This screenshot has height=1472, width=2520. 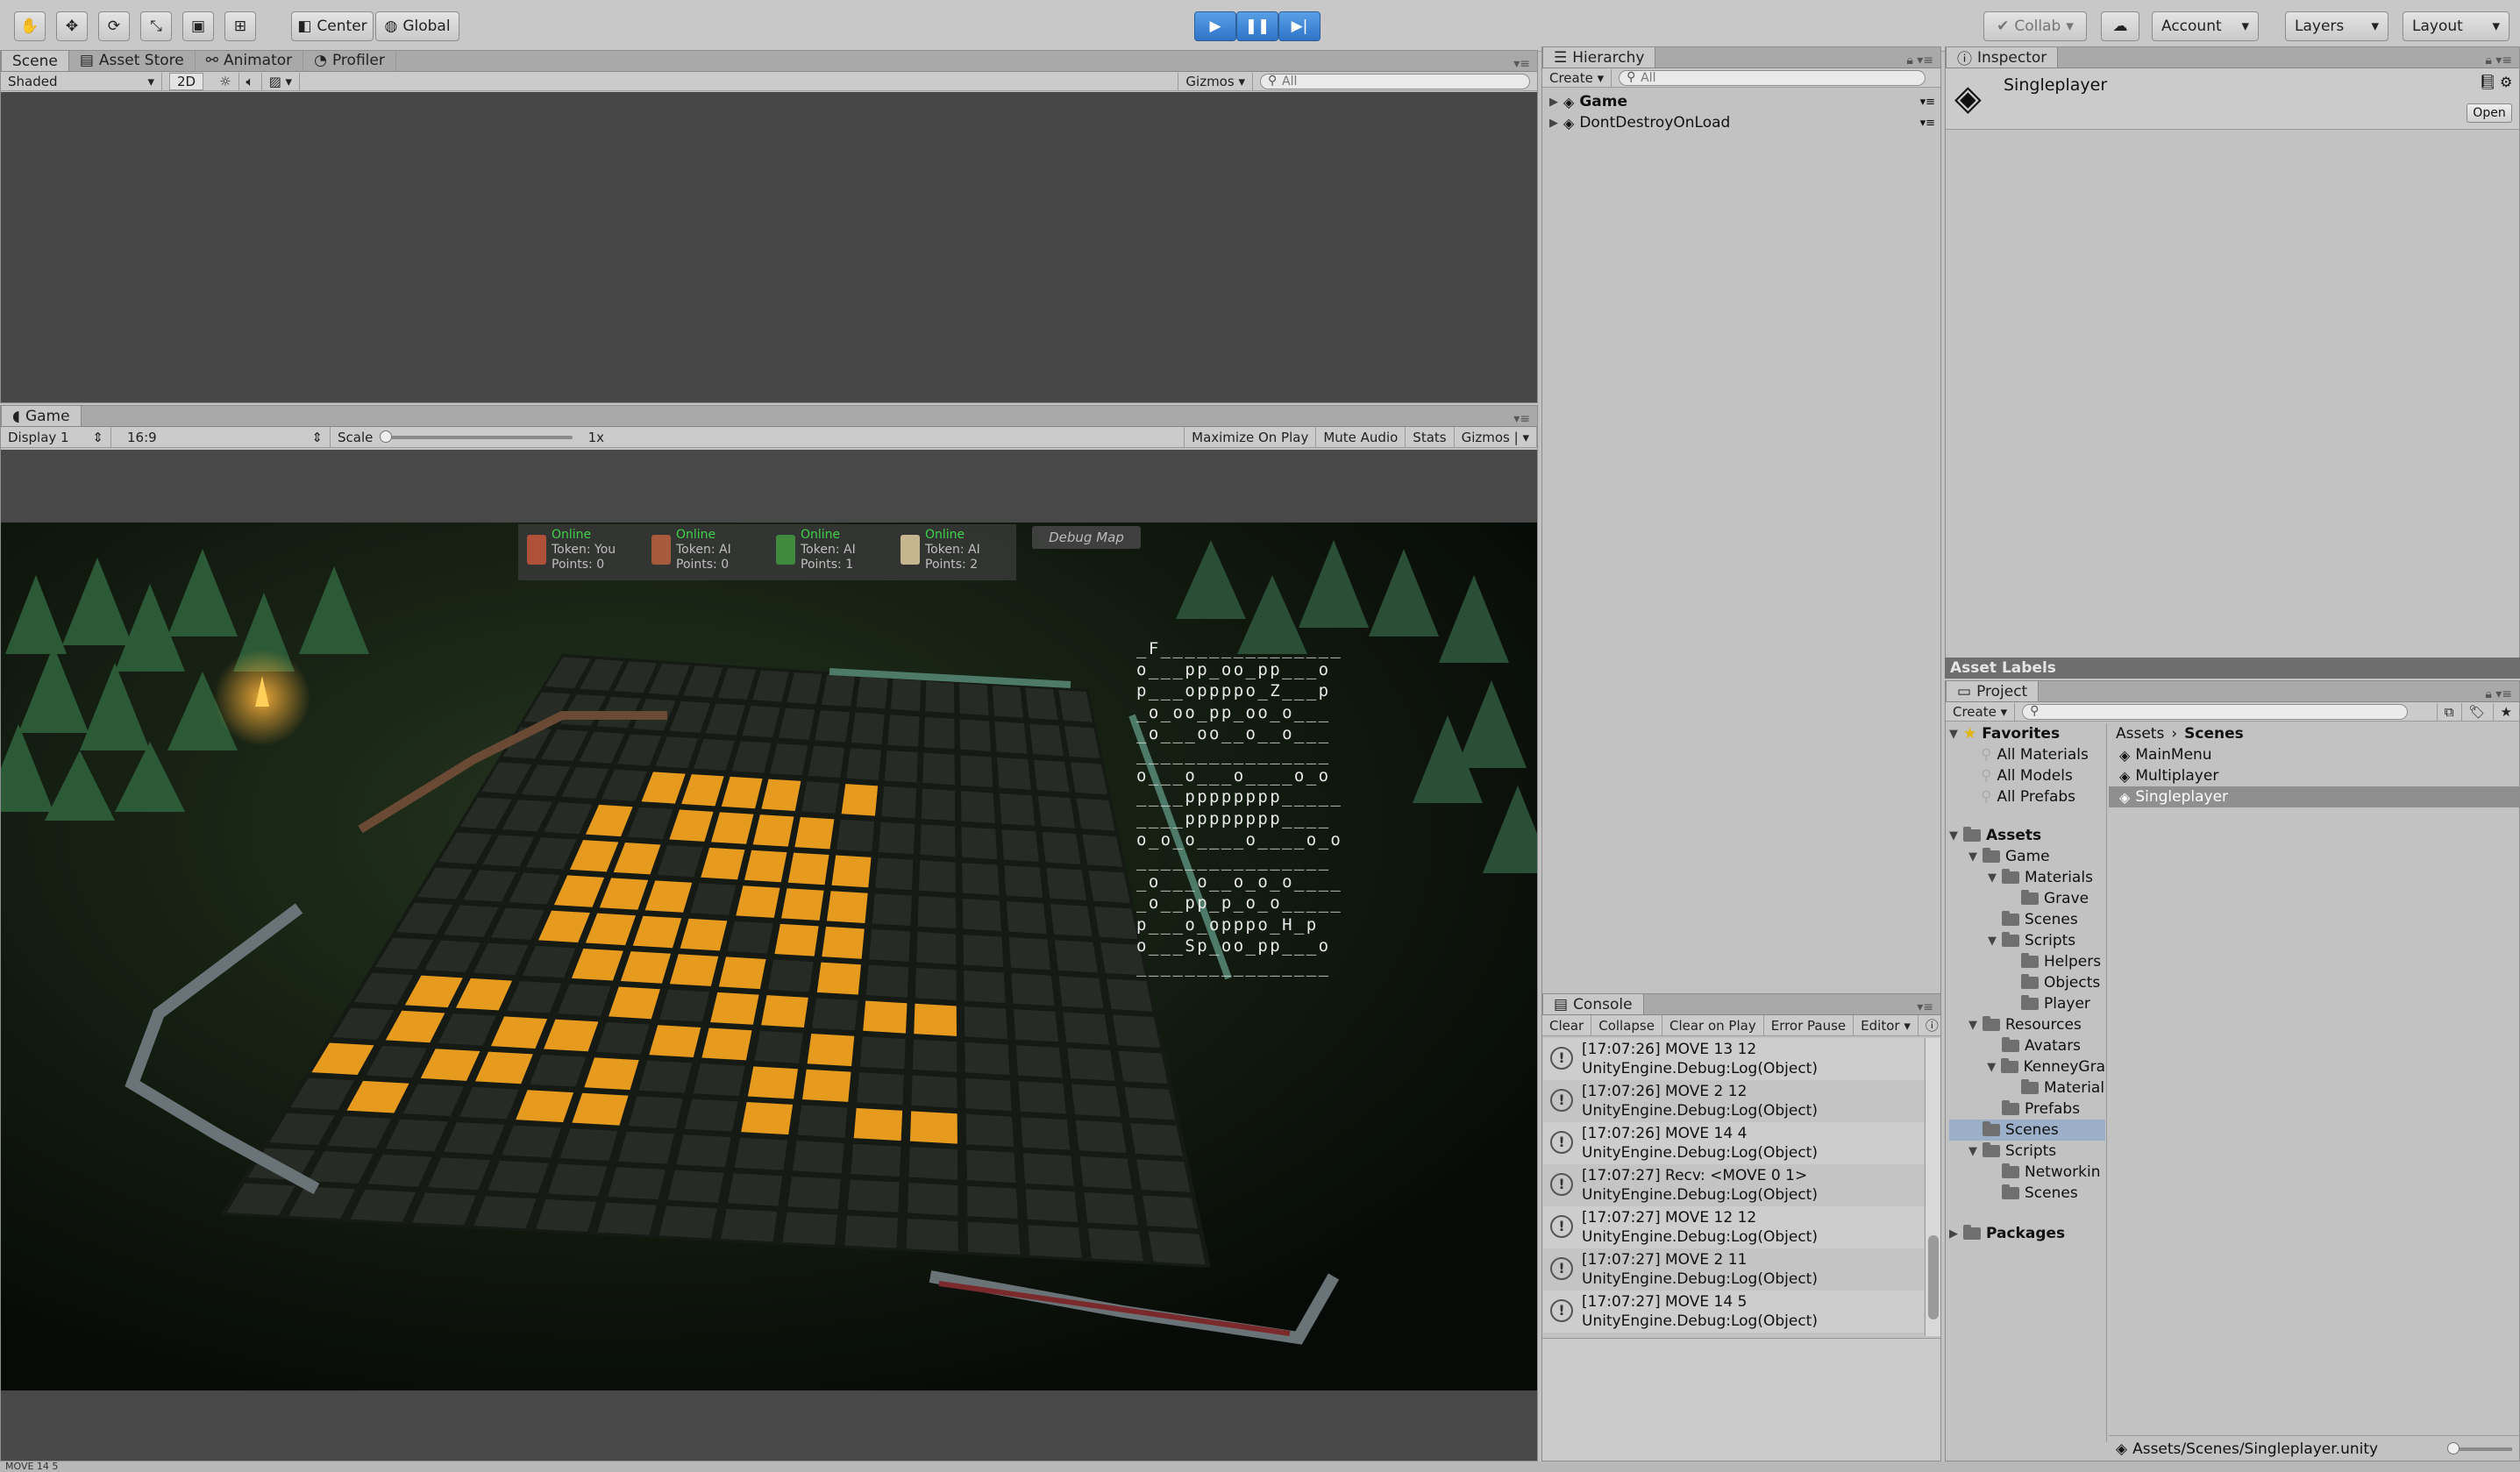 What do you see at coordinates (2205, 26) in the screenshot?
I see `account-dropdown: Account ▾` at bounding box center [2205, 26].